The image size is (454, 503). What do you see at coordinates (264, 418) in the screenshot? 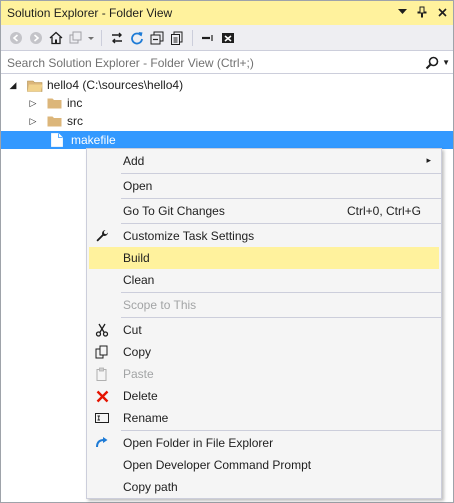
I see `menu-item-rename: Rename` at bounding box center [264, 418].